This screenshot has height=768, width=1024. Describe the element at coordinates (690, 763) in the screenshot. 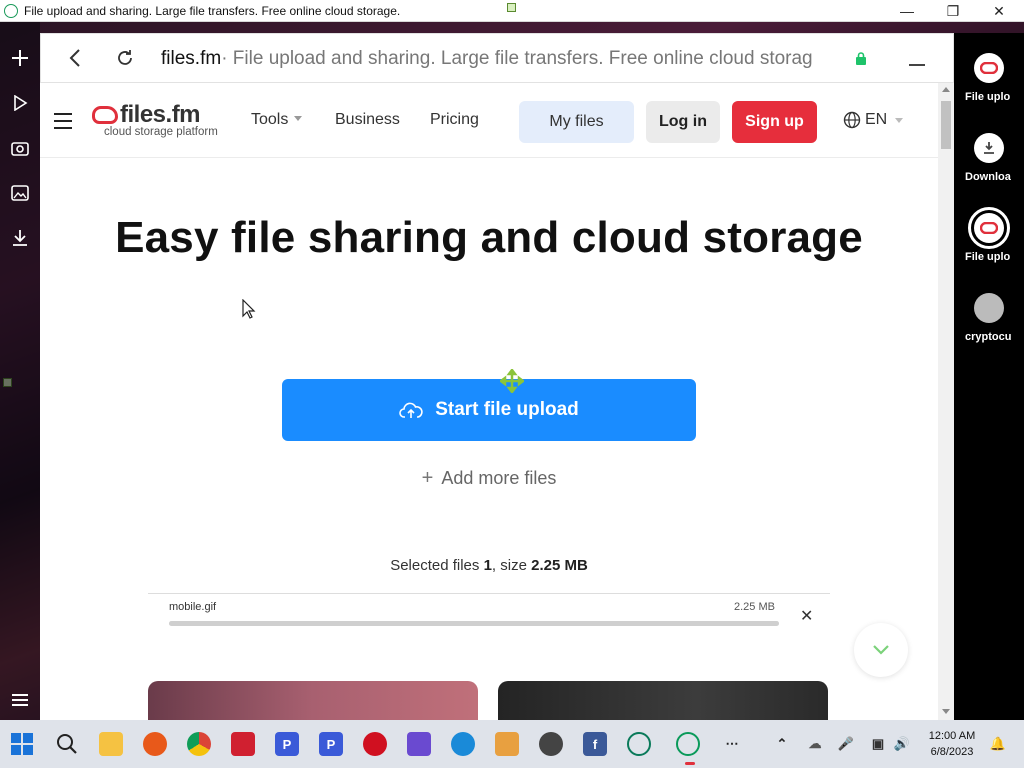

I see `active-app-indicator` at that location.